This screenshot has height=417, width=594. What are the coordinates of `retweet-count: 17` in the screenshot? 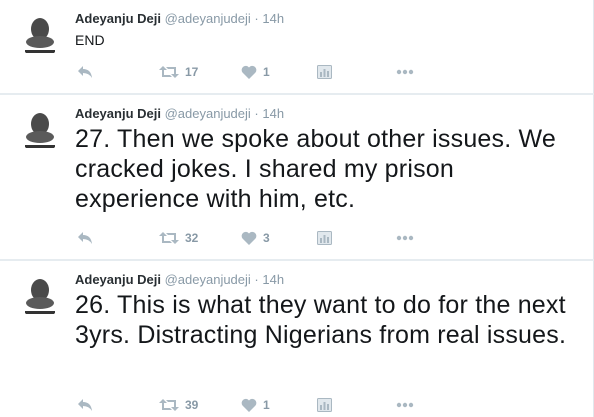 It's located at (192, 72).